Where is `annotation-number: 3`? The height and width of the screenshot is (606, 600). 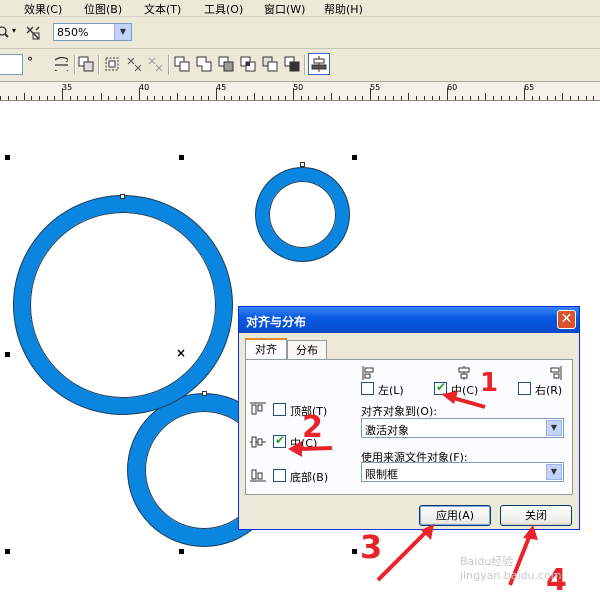 annotation-number: 3 is located at coordinates (371, 547).